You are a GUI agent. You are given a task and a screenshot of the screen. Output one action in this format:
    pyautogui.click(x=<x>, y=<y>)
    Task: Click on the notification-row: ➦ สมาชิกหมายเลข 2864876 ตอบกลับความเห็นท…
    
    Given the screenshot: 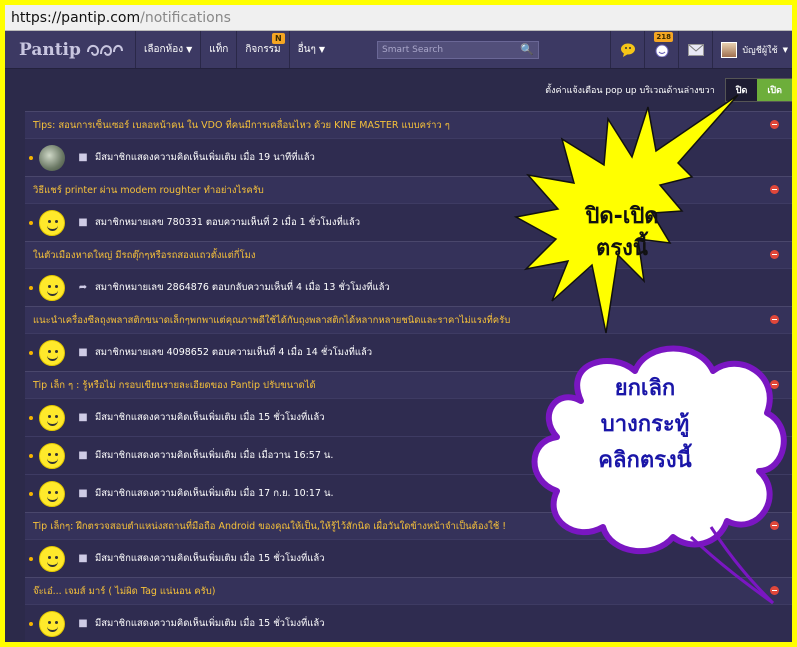 What is the action you would take?
    pyautogui.click(x=408, y=287)
    